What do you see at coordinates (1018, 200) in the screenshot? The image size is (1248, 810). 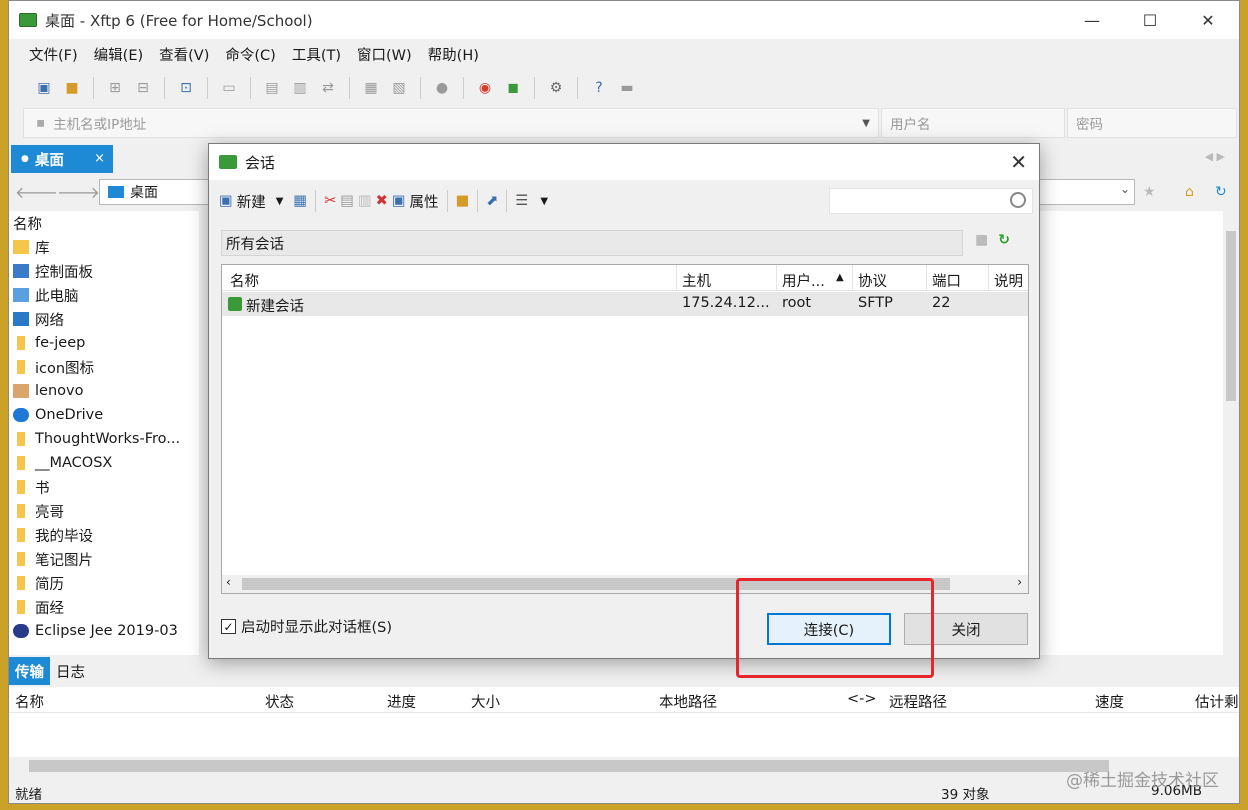 I see `search-icon` at bounding box center [1018, 200].